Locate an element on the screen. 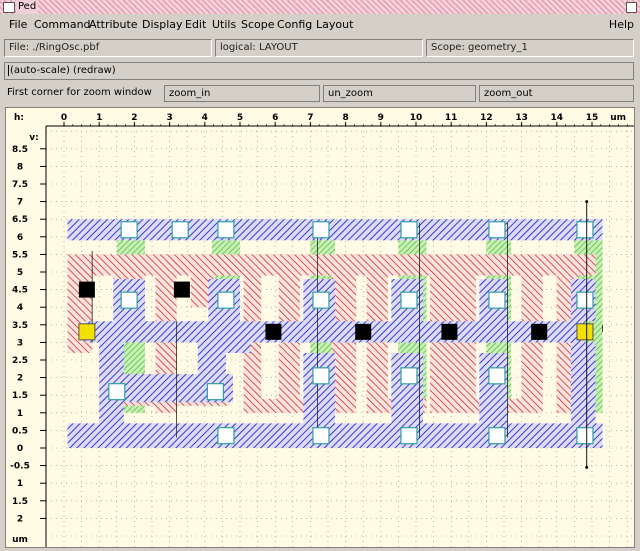 Image resolution: width=640 pixels, height=551 pixels. menu-utils: Utils is located at coordinates (224, 25).